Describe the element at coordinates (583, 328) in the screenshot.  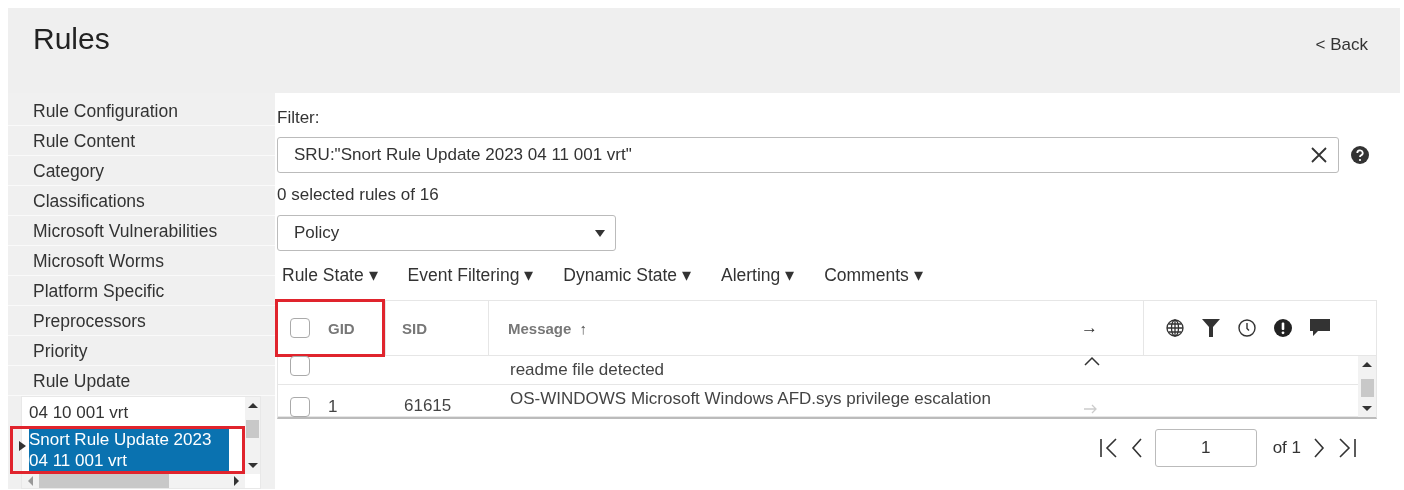
I see `sort-indicator: ↑` at that location.